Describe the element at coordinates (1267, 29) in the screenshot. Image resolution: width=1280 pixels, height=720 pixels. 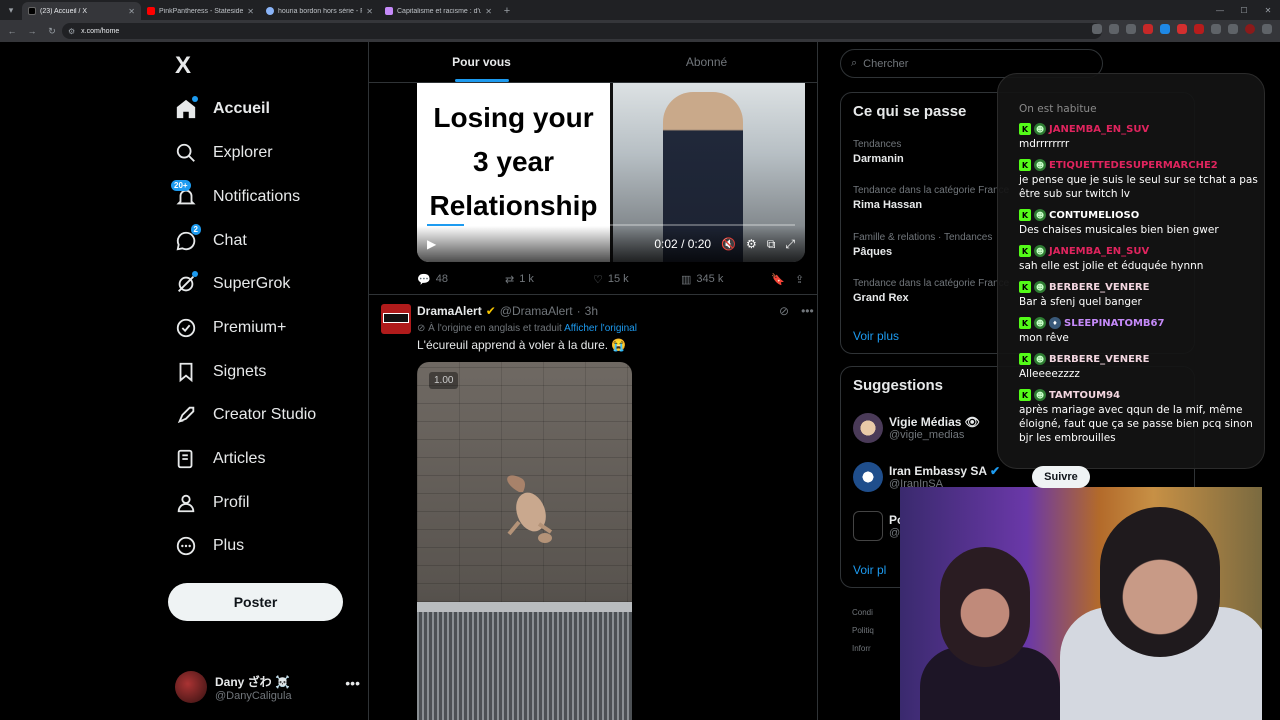
I see `menu-icon` at that location.